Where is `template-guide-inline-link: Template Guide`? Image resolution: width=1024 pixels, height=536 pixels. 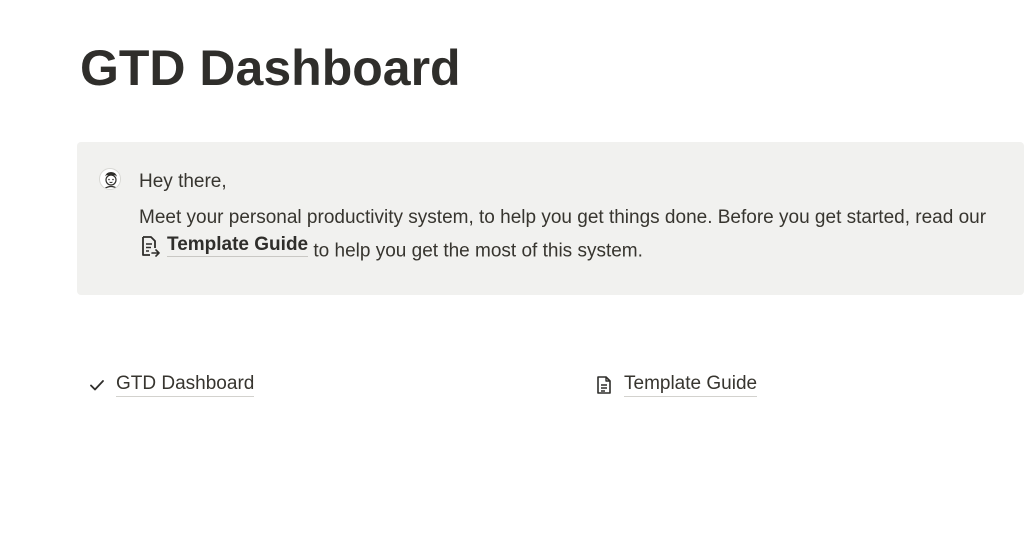
template-guide-inline-link: Template Guide is located at coordinates (224, 245).